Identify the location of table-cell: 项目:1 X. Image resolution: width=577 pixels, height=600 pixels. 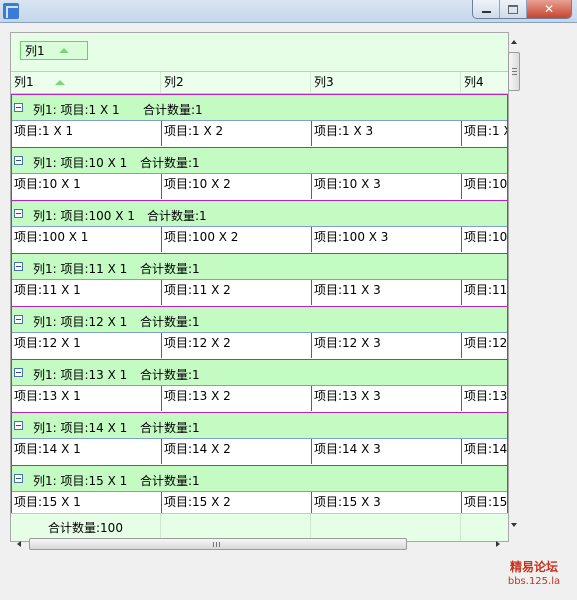
(484, 133).